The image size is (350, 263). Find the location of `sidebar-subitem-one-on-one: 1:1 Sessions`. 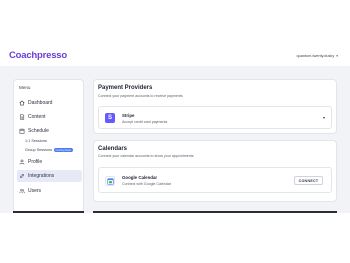

sidebar-subitem-one-on-one: 1:1 Sessions is located at coordinates (36, 141).